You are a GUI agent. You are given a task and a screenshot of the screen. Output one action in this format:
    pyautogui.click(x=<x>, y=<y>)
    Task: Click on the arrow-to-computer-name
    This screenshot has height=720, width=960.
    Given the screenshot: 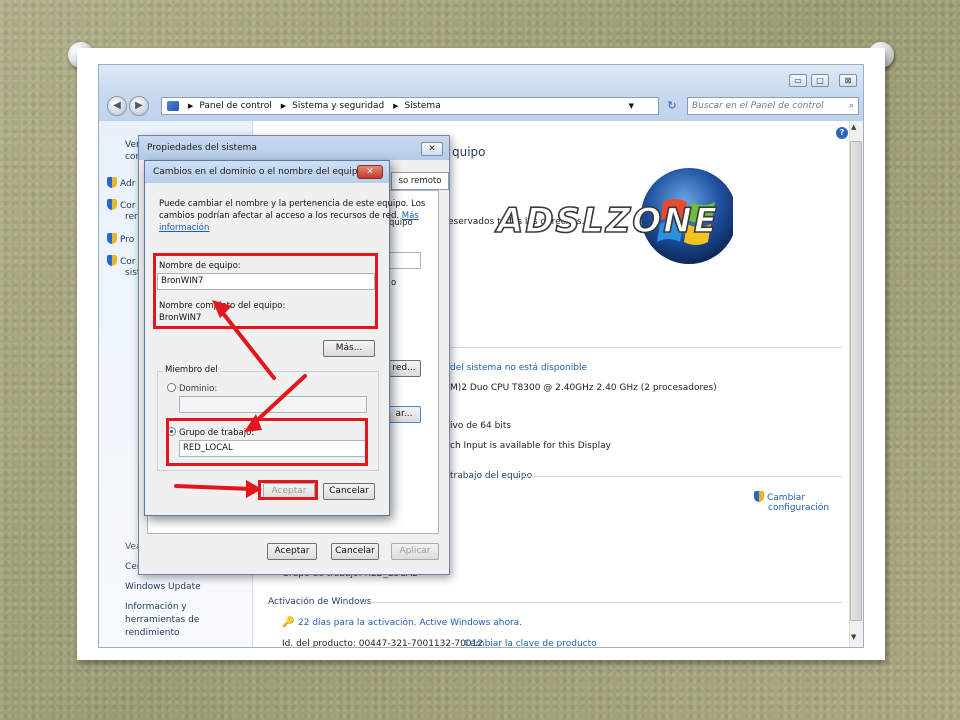 What is the action you would take?
    pyautogui.click(x=248, y=345)
    